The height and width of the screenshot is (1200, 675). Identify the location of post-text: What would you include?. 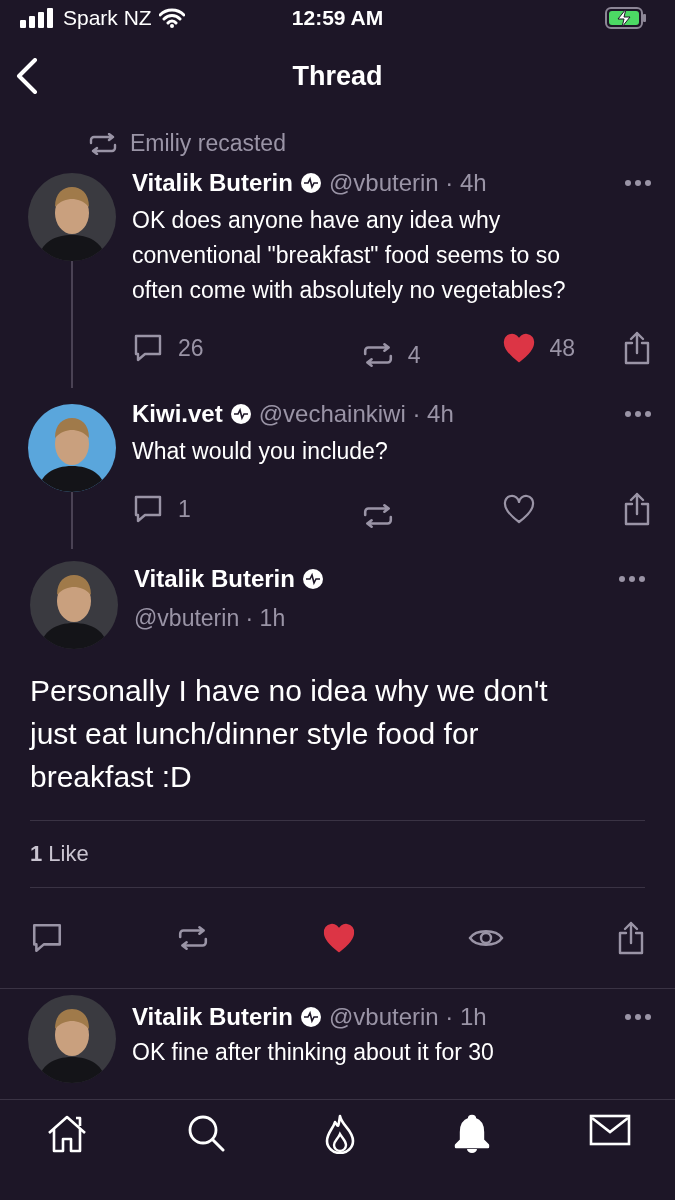
(260, 451).